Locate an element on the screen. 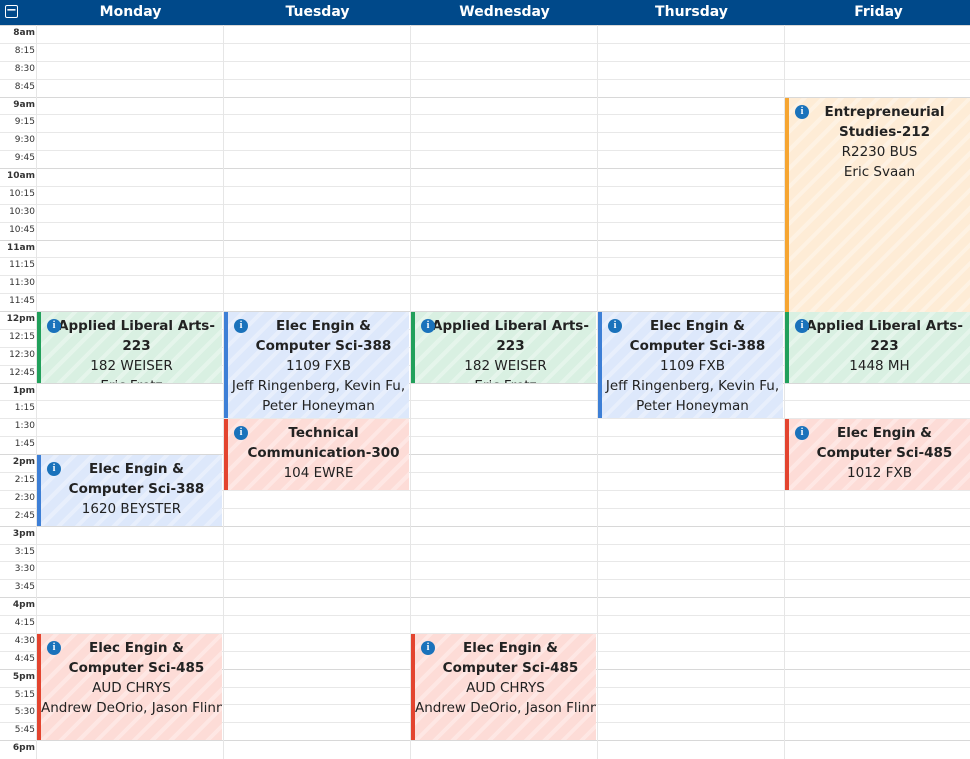 The image size is (970, 759). course-title: Applied Liberal Arts-223 is located at coordinates (510, 336).